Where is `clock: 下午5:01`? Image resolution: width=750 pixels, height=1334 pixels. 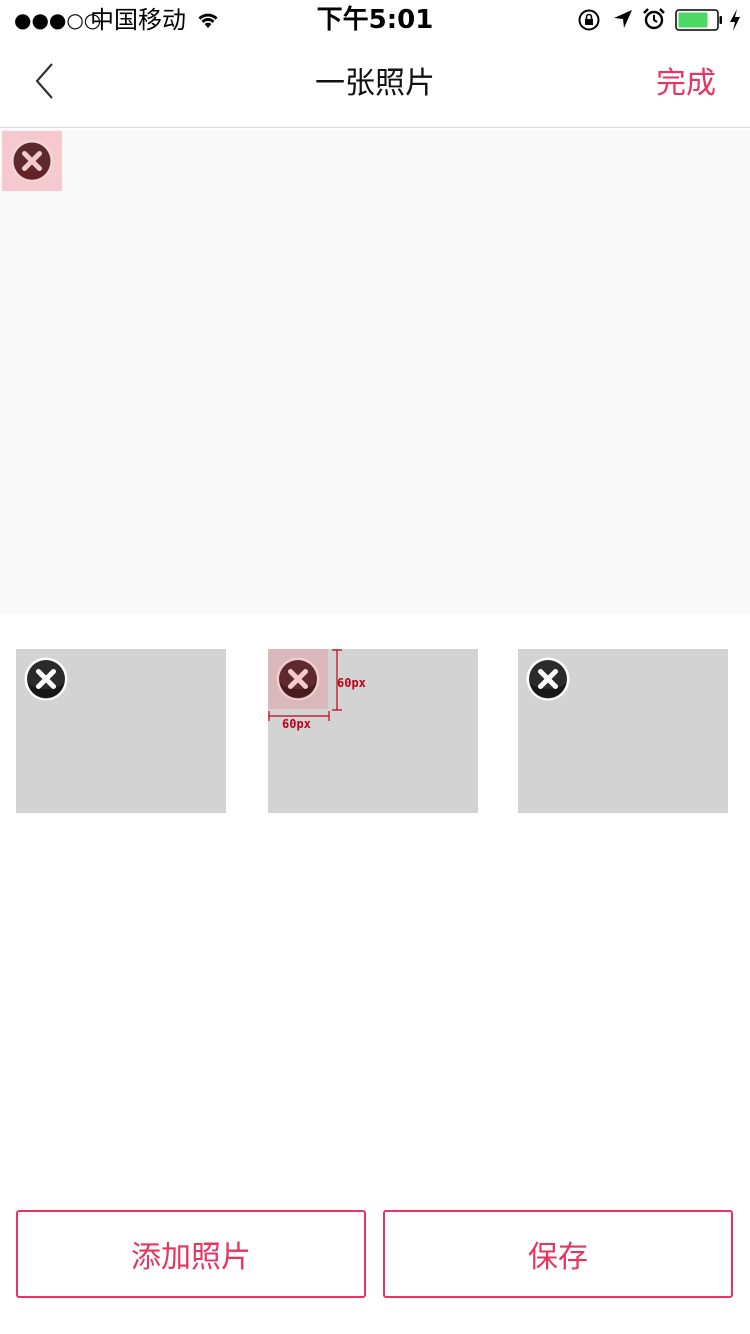
clock: 下午5:01 is located at coordinates (375, 20).